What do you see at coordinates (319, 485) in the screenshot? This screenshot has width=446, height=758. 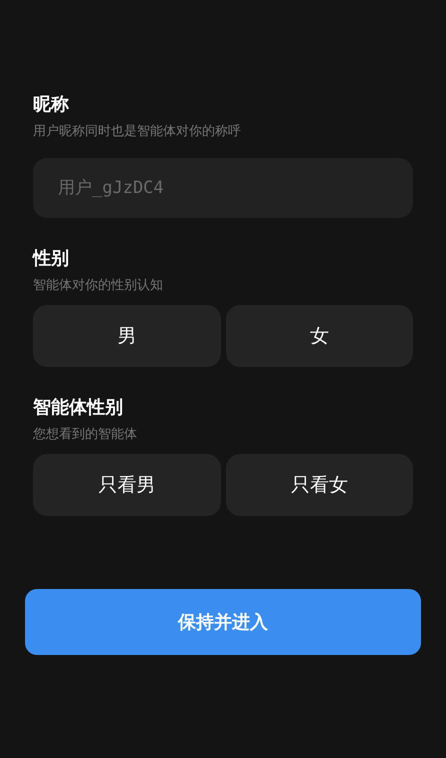 I see `option-button: 只看女` at bounding box center [319, 485].